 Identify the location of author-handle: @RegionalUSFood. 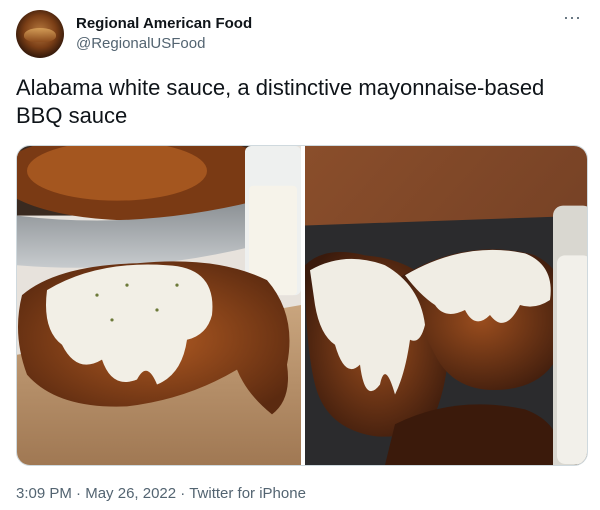
(164, 44).